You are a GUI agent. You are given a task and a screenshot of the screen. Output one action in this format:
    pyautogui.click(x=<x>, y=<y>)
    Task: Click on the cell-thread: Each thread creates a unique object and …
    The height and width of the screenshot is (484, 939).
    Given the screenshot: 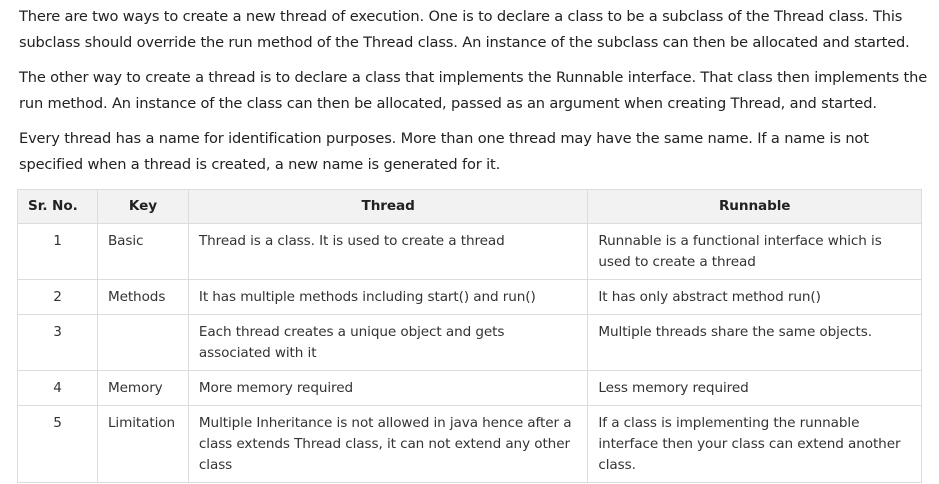 What is the action you would take?
    pyautogui.click(x=388, y=342)
    